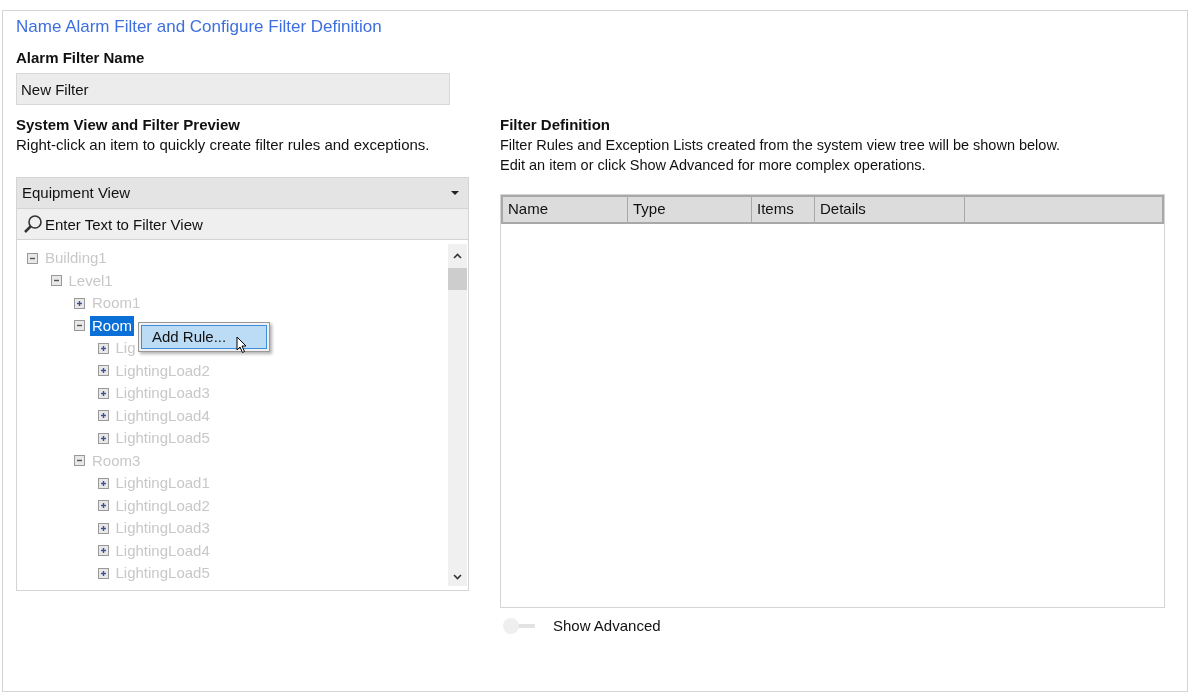 Image resolution: width=1190 pixels, height=694 pixels. Describe the element at coordinates (890, 209) in the screenshot. I see `column-header: Details` at that location.